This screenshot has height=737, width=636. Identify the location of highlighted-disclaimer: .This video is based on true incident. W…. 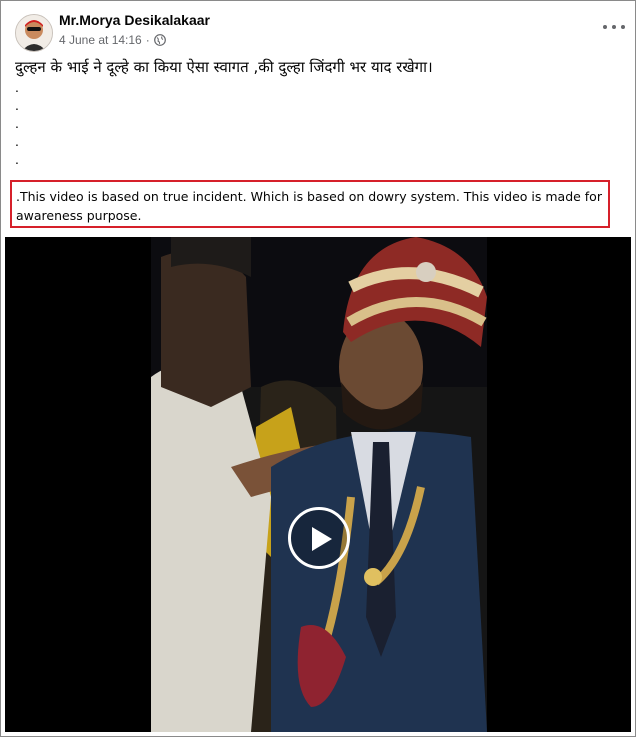
(310, 204).